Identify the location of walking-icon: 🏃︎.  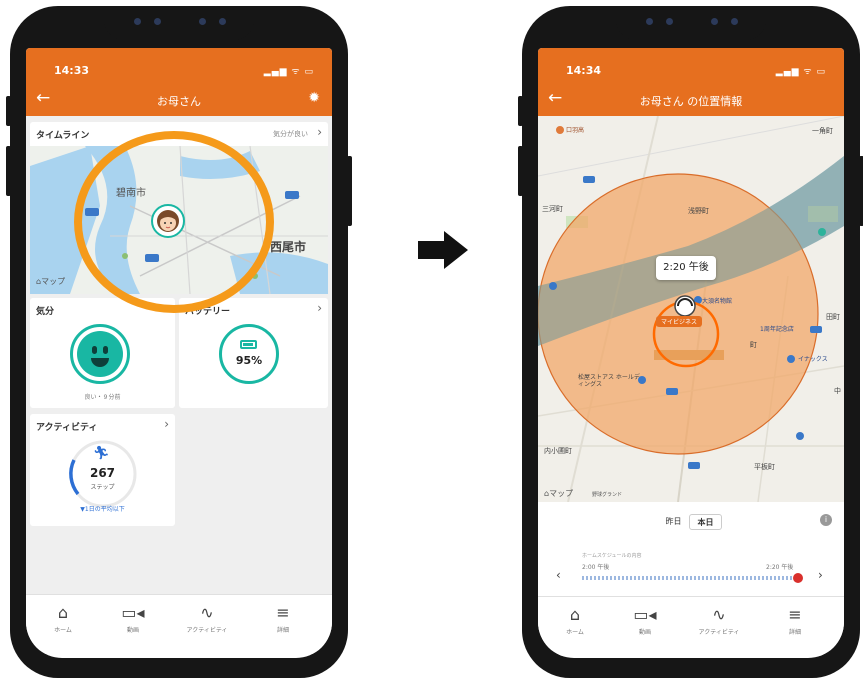
(101, 453).